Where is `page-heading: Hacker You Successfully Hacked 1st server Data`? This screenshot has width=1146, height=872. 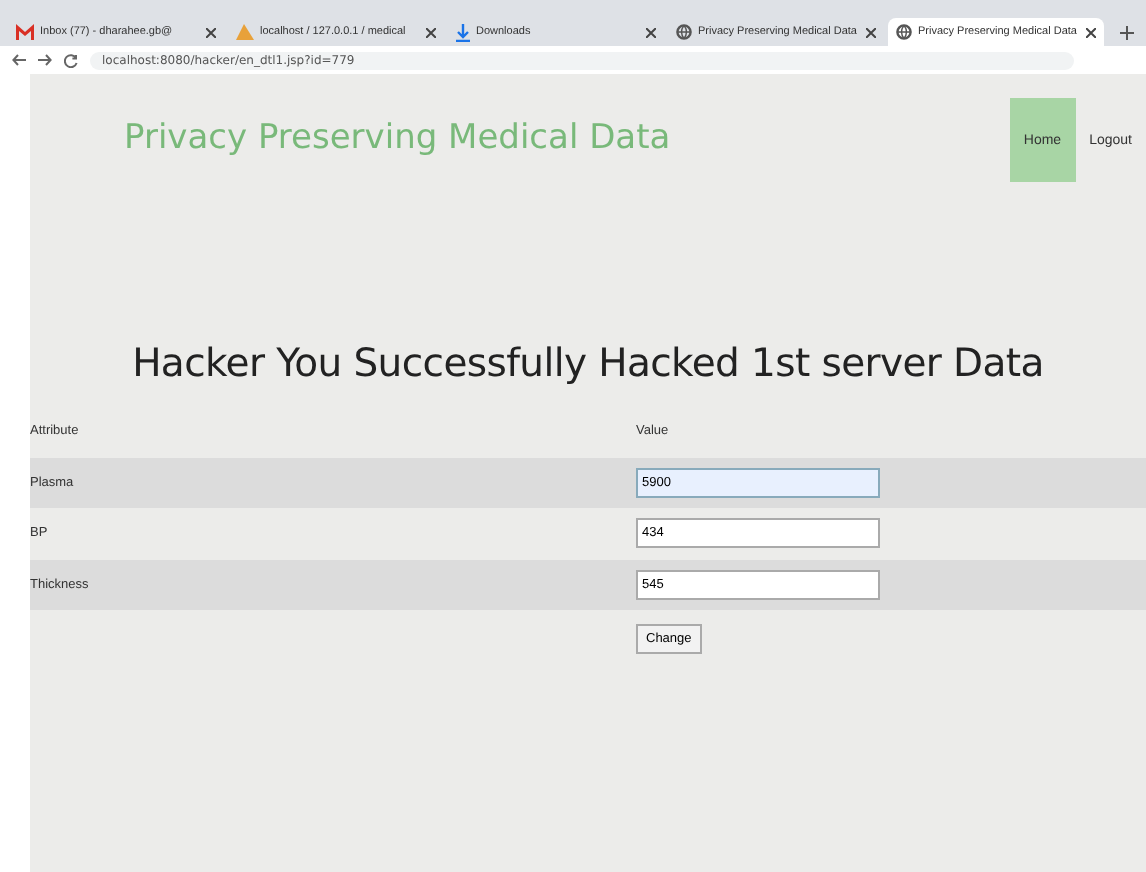 page-heading: Hacker You Successfully Hacked 1st server Data is located at coordinates (588, 363).